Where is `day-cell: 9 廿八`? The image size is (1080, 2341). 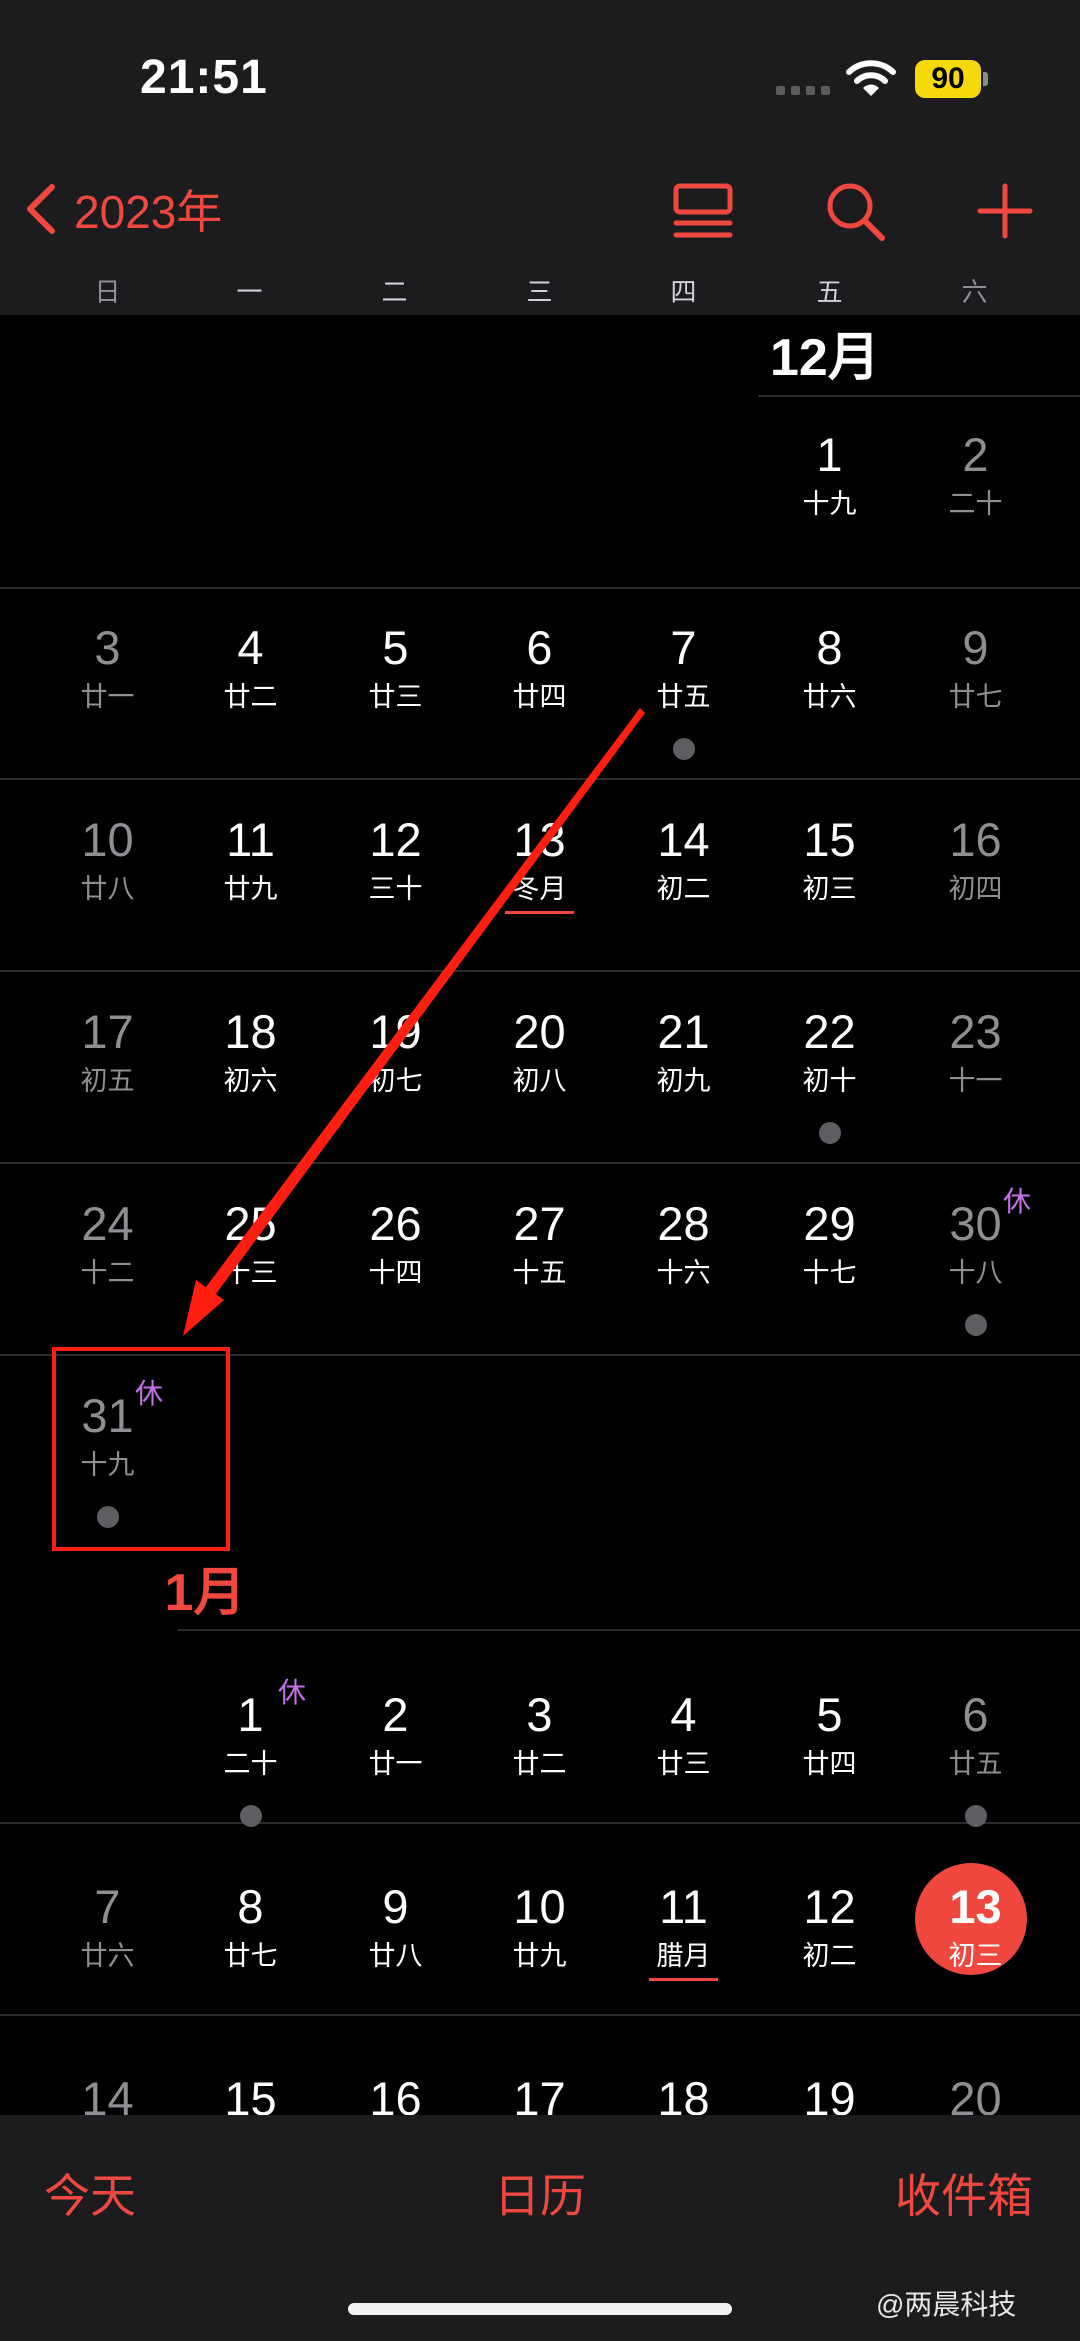 day-cell: 9 廿八 is located at coordinates (395, 1972).